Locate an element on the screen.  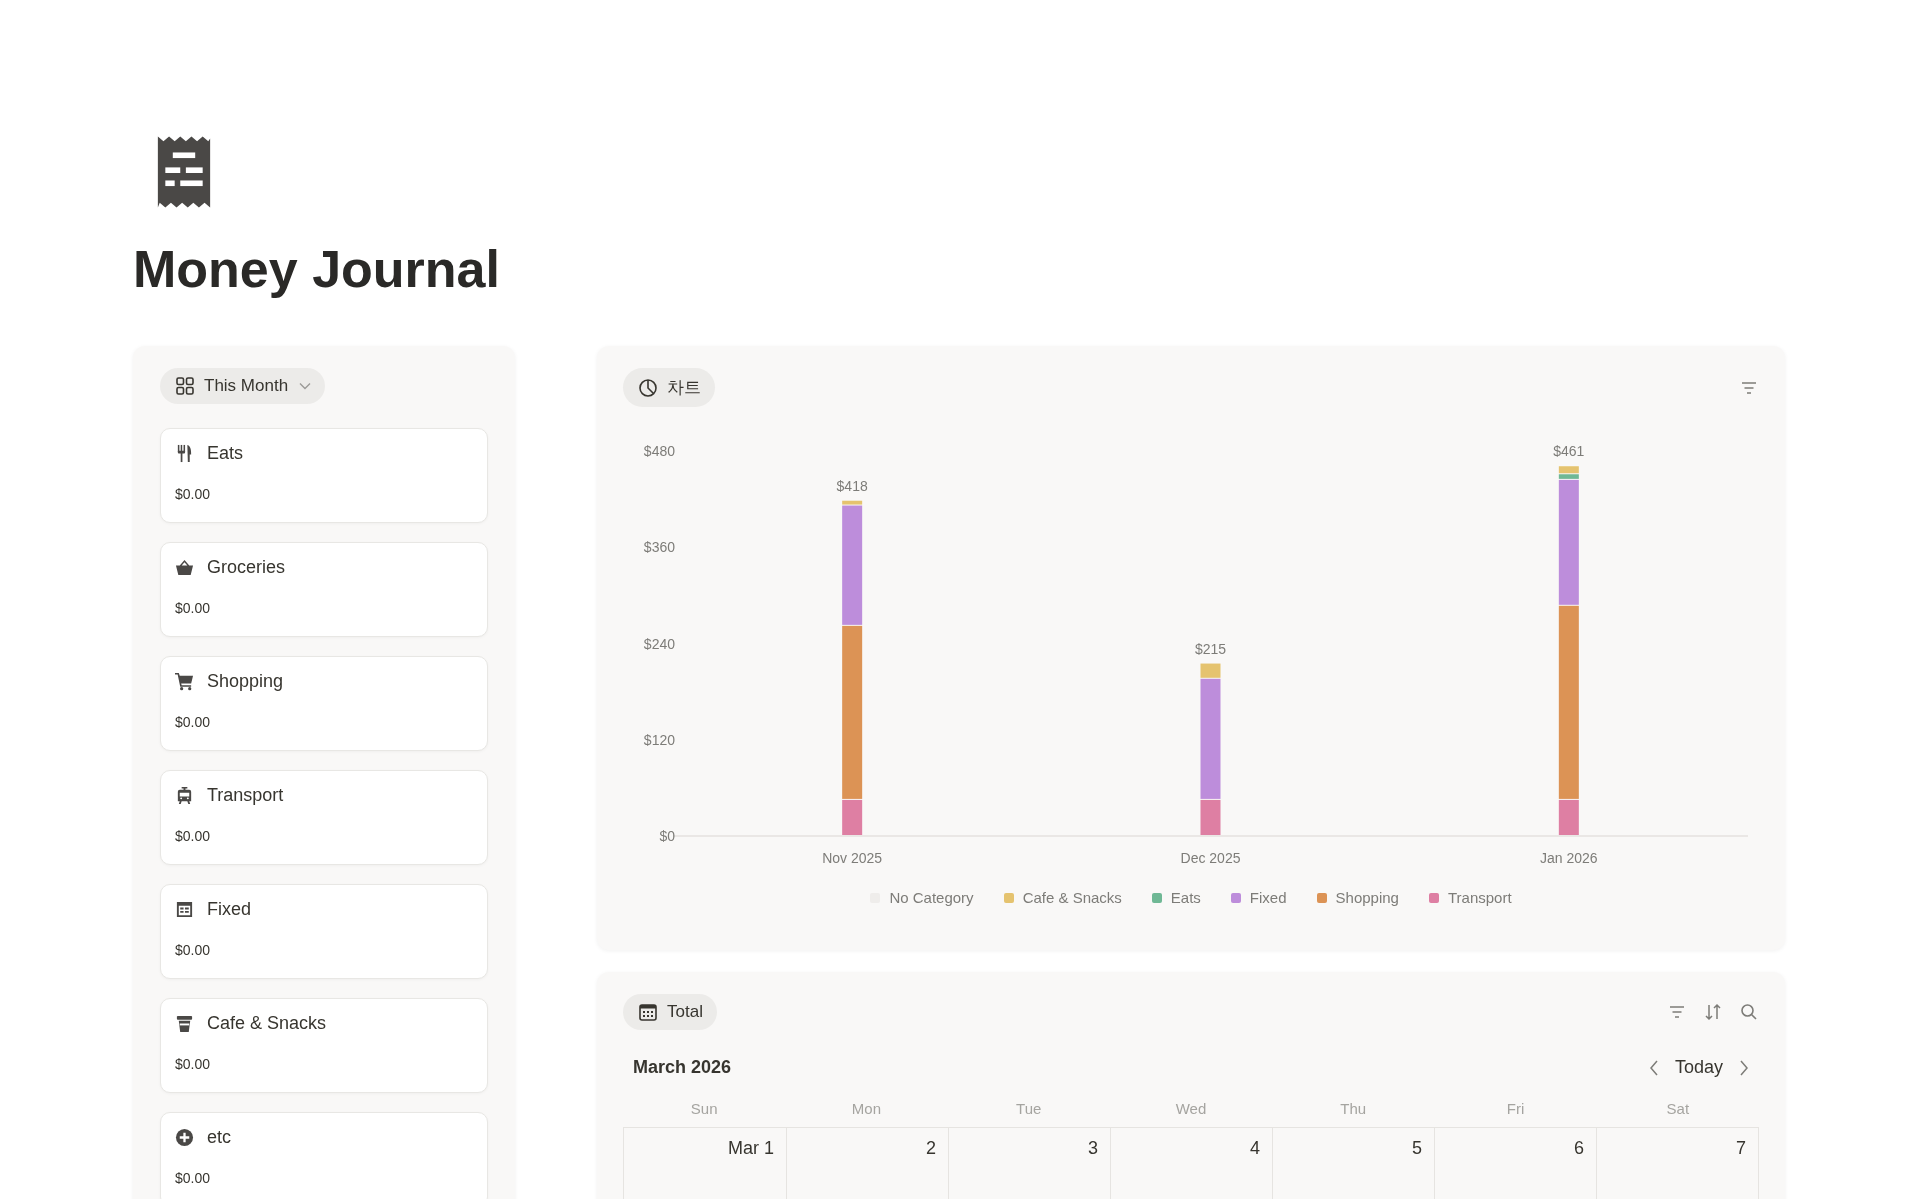
category-name: Shopping is located at coordinates (245, 682).